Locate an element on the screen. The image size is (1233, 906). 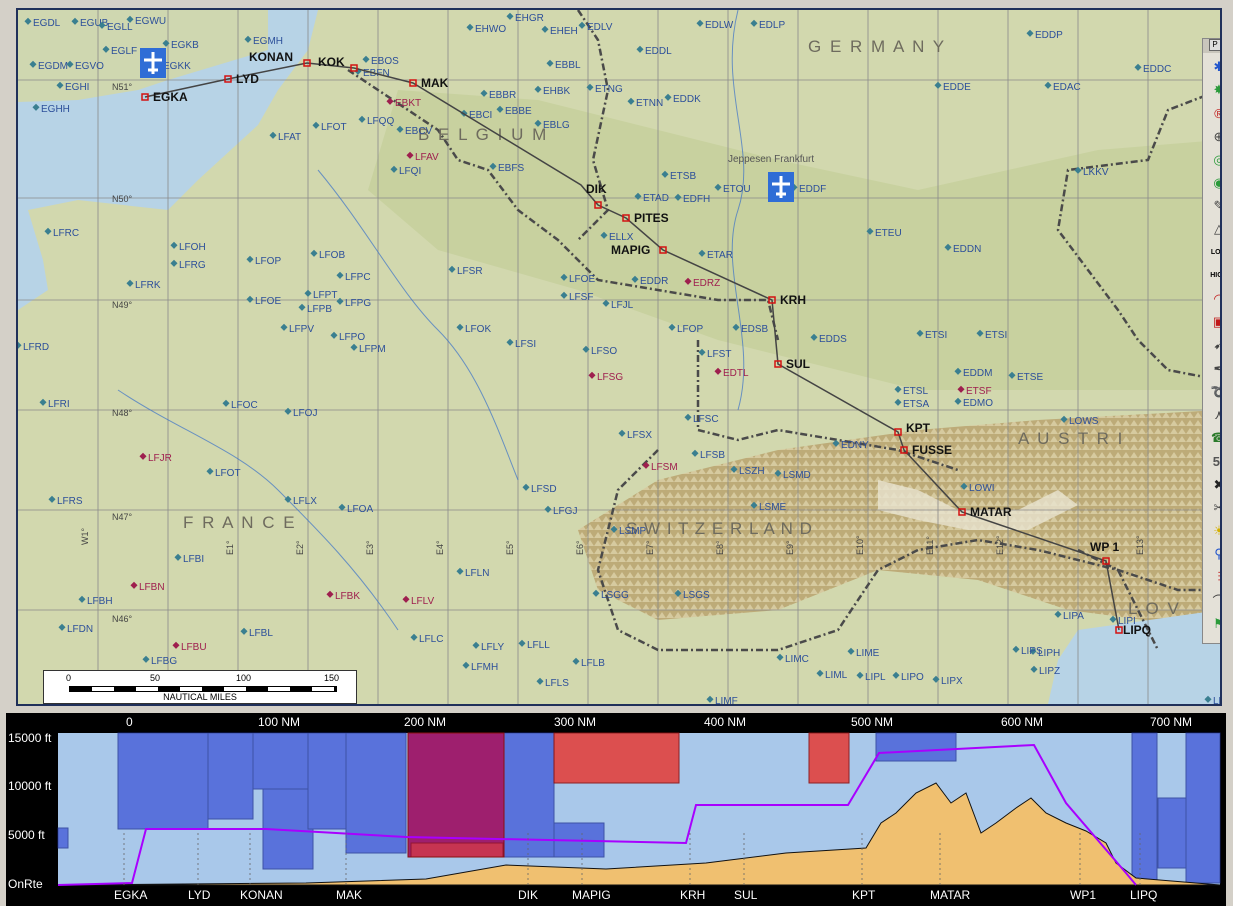
svg-text: E13° is located at coordinates (1140, 545).